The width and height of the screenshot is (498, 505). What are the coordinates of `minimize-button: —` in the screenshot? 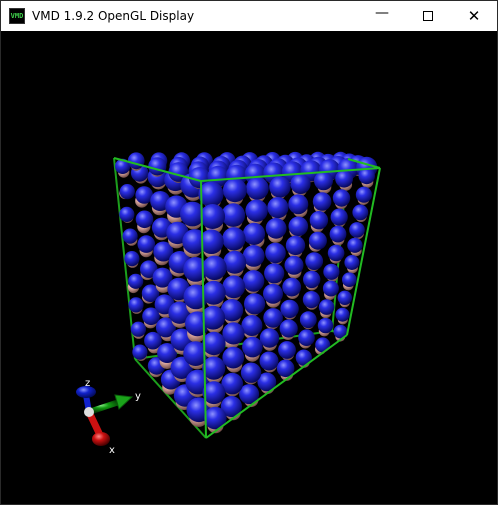 It's located at (382, 16).